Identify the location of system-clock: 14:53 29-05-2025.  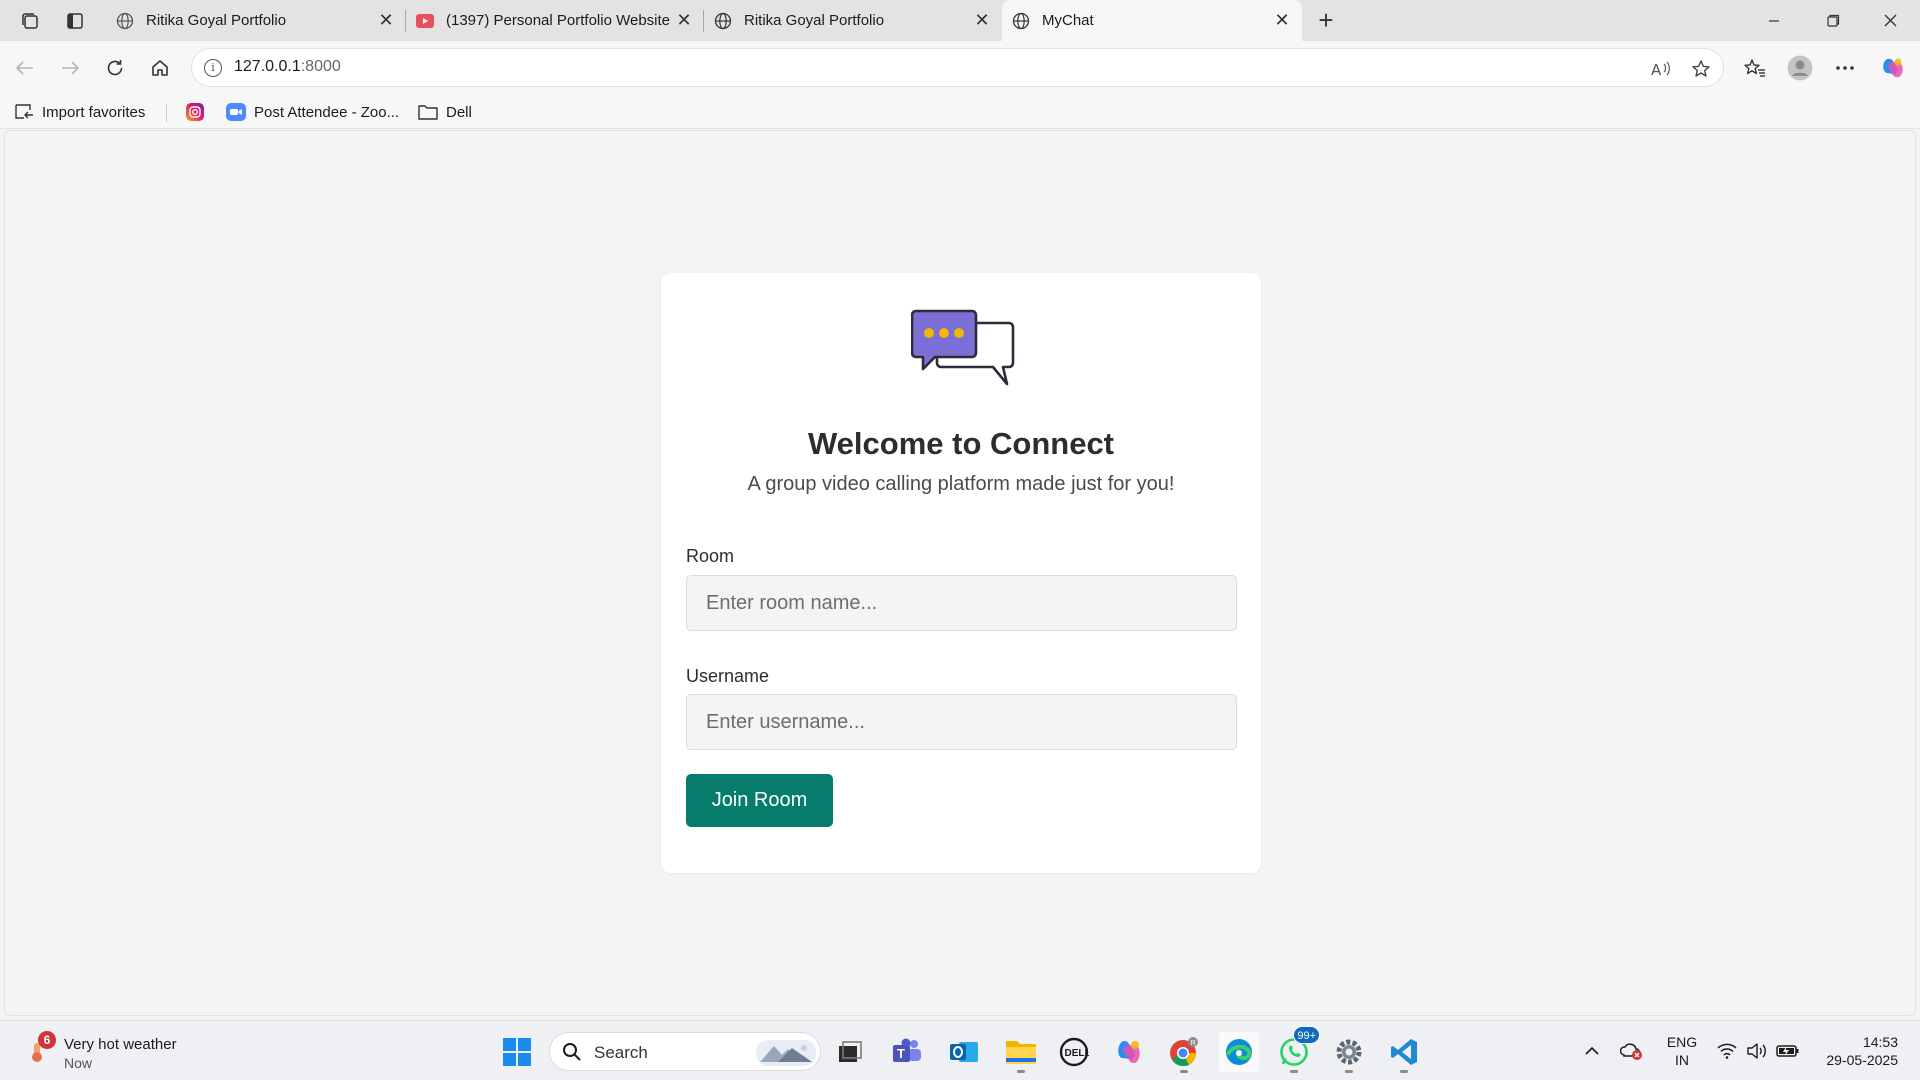
(1855, 1051).